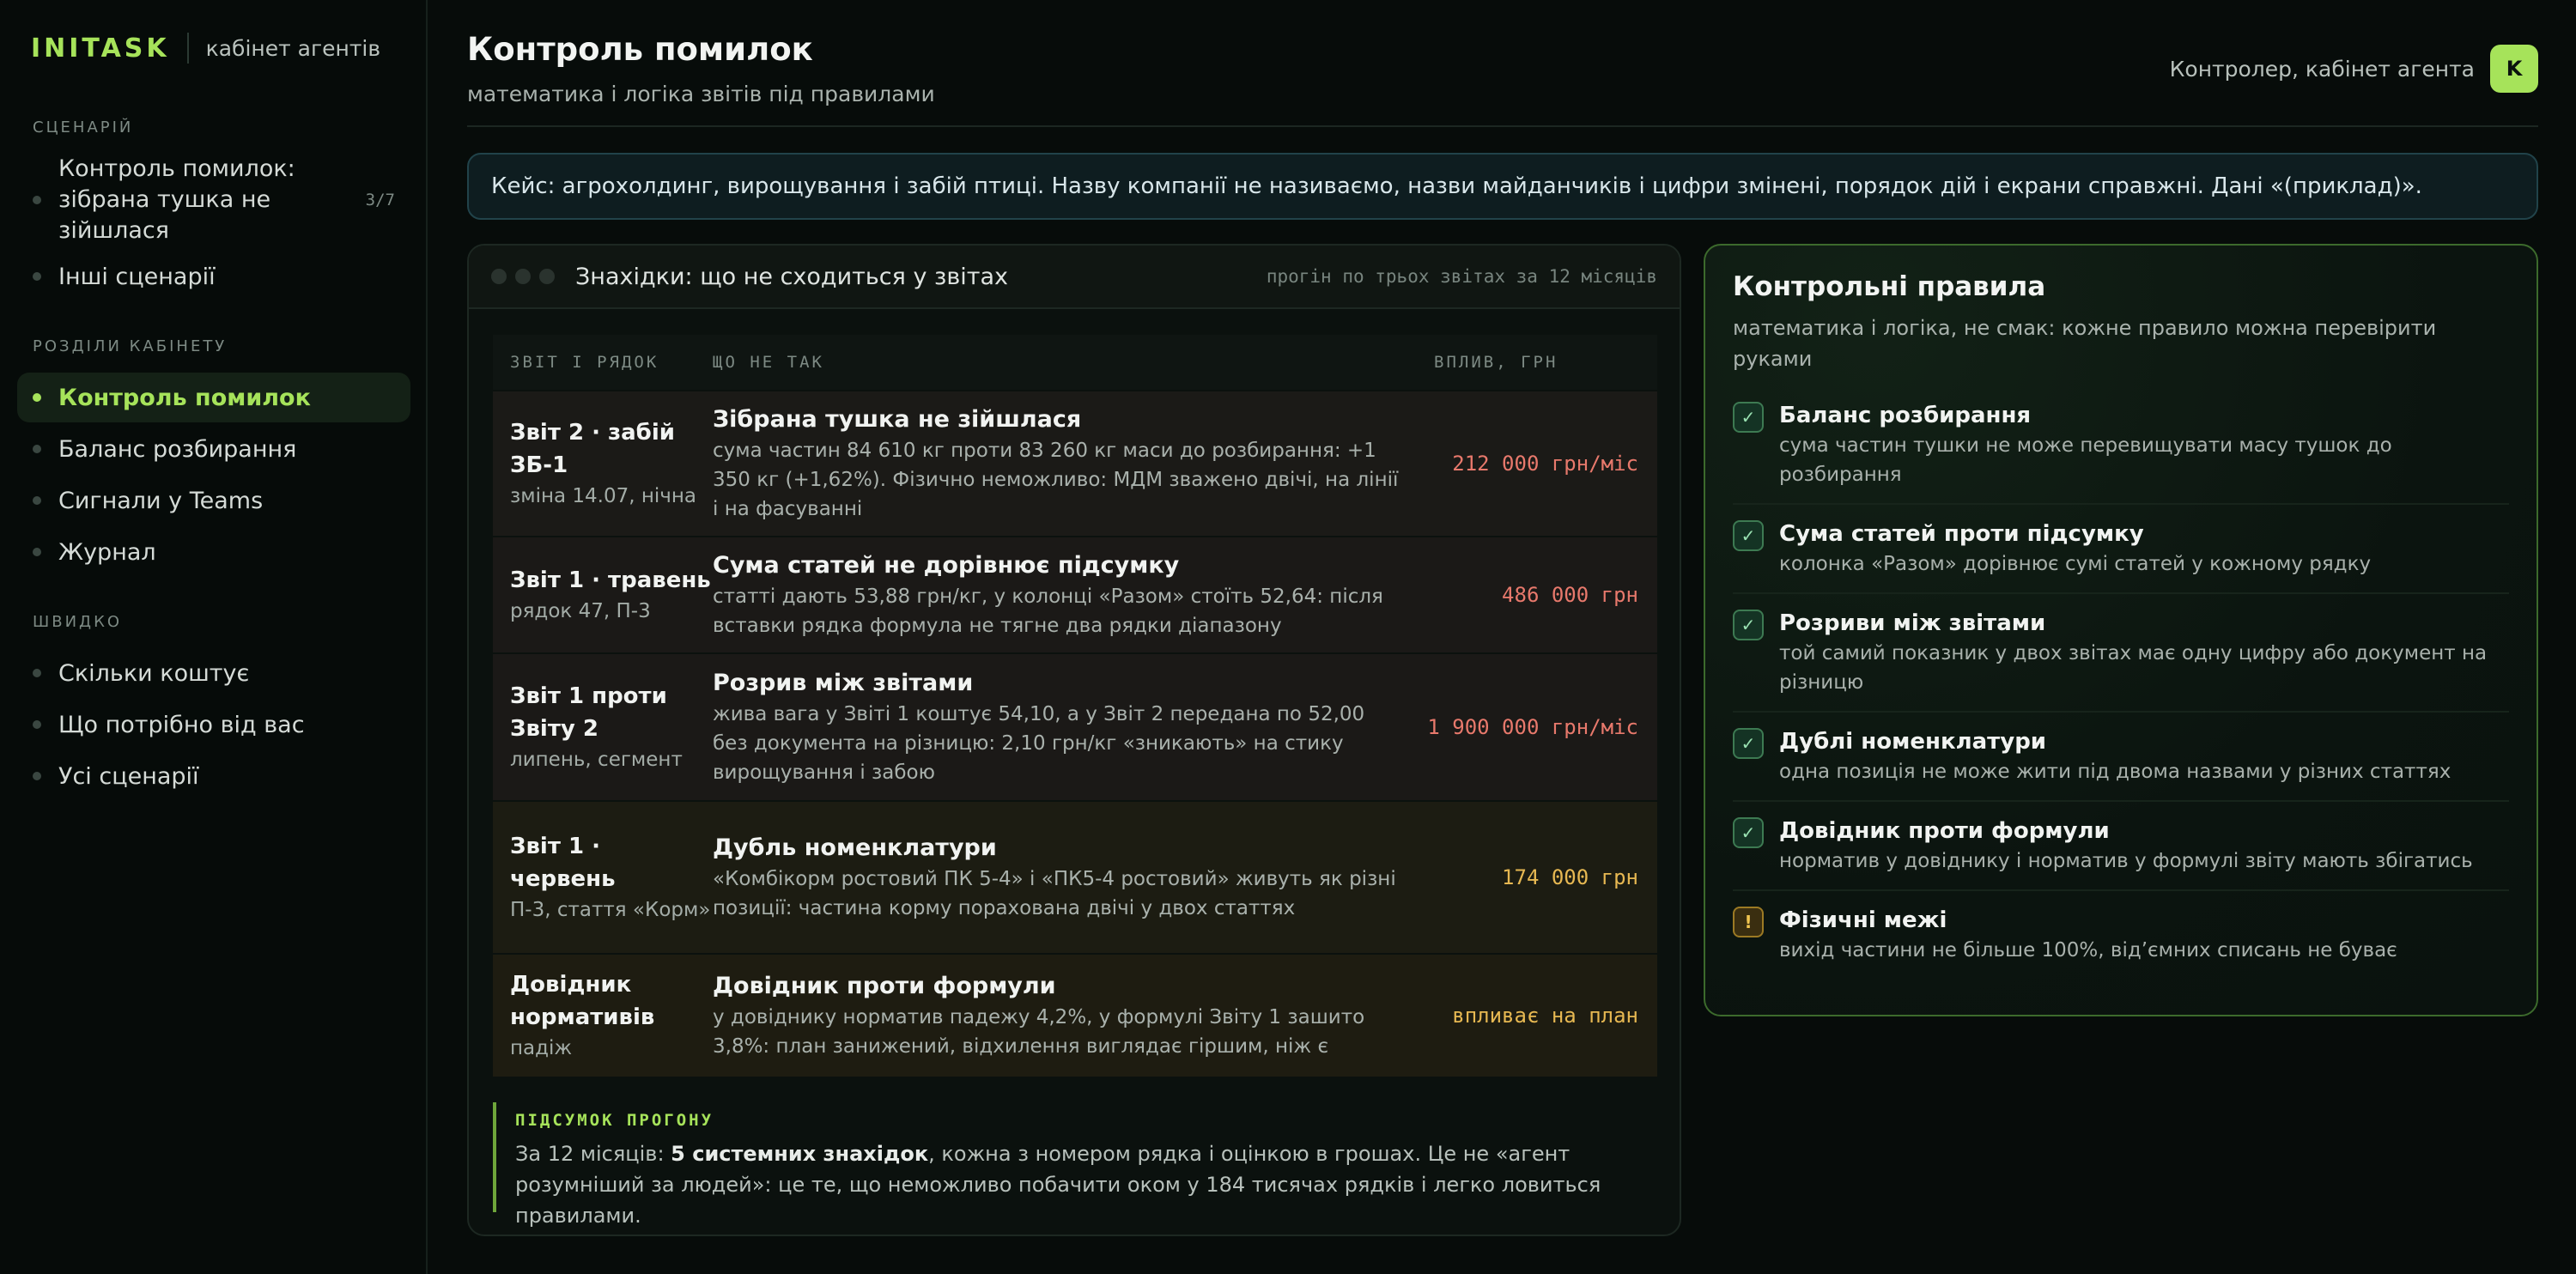 The width and height of the screenshot is (2576, 1274). Describe the element at coordinates (843, 683) in the screenshot. I see `issue-title: Розрив між звітами` at that location.